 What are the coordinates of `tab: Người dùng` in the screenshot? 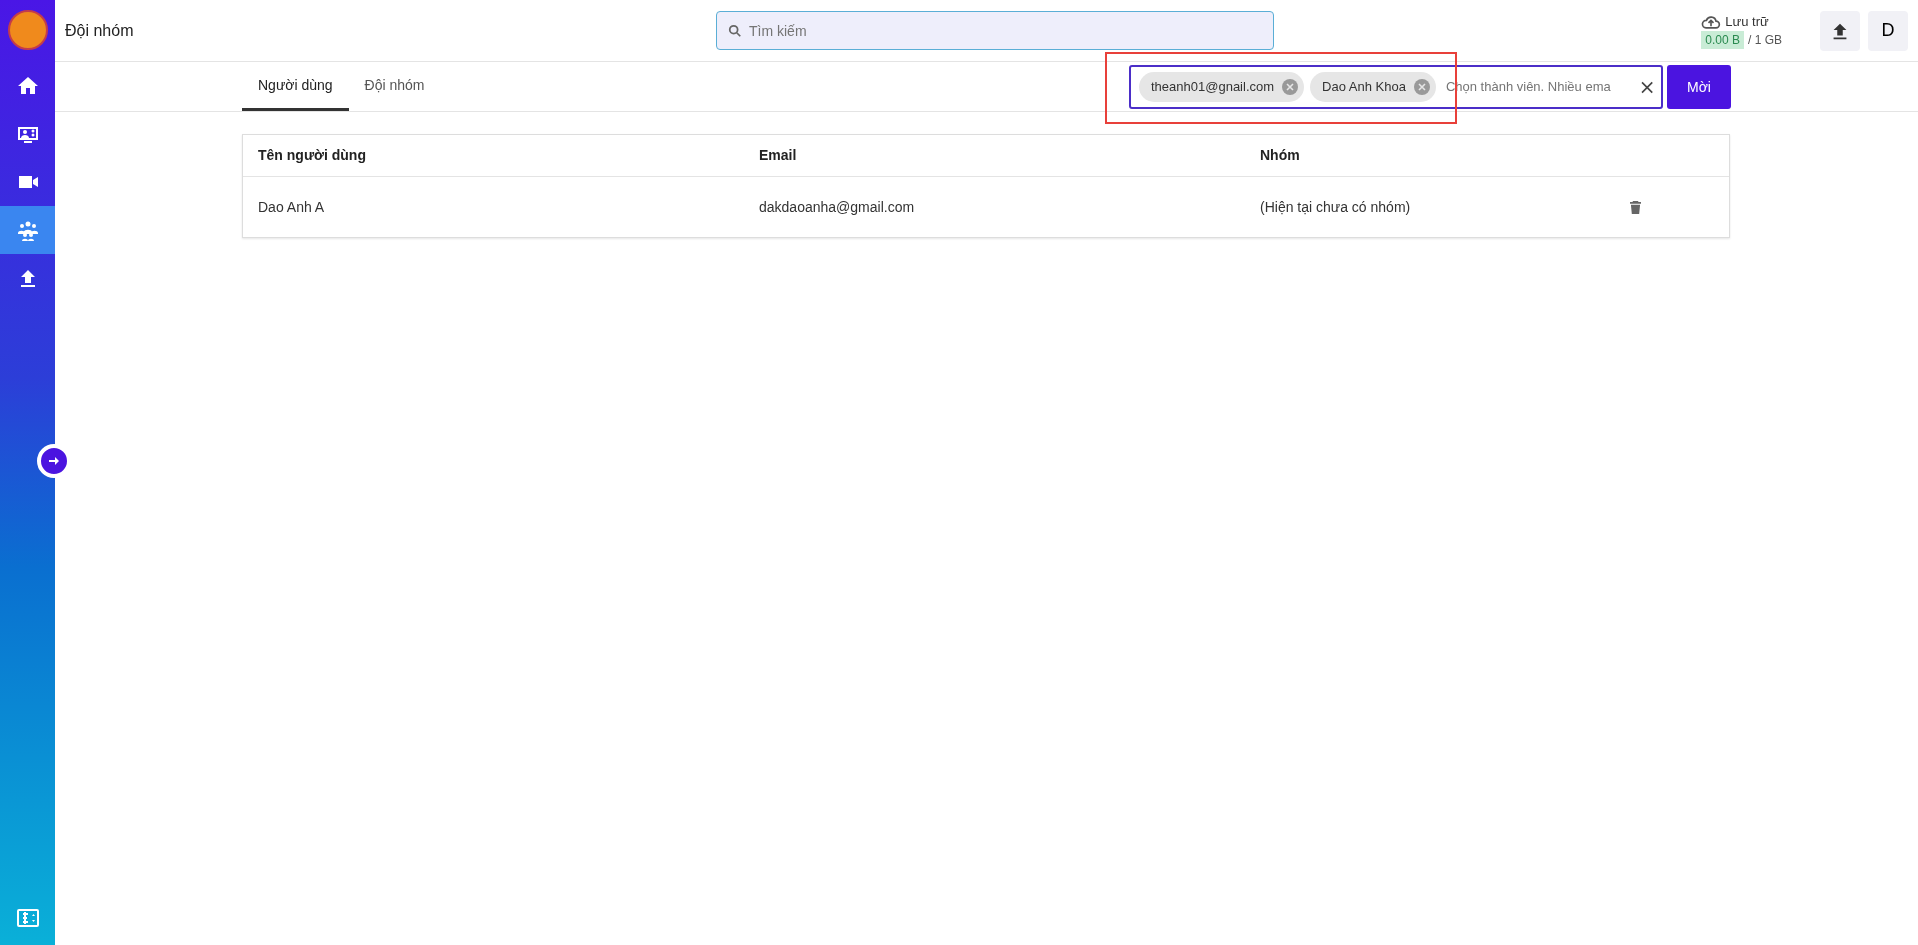 It's located at (295, 86).